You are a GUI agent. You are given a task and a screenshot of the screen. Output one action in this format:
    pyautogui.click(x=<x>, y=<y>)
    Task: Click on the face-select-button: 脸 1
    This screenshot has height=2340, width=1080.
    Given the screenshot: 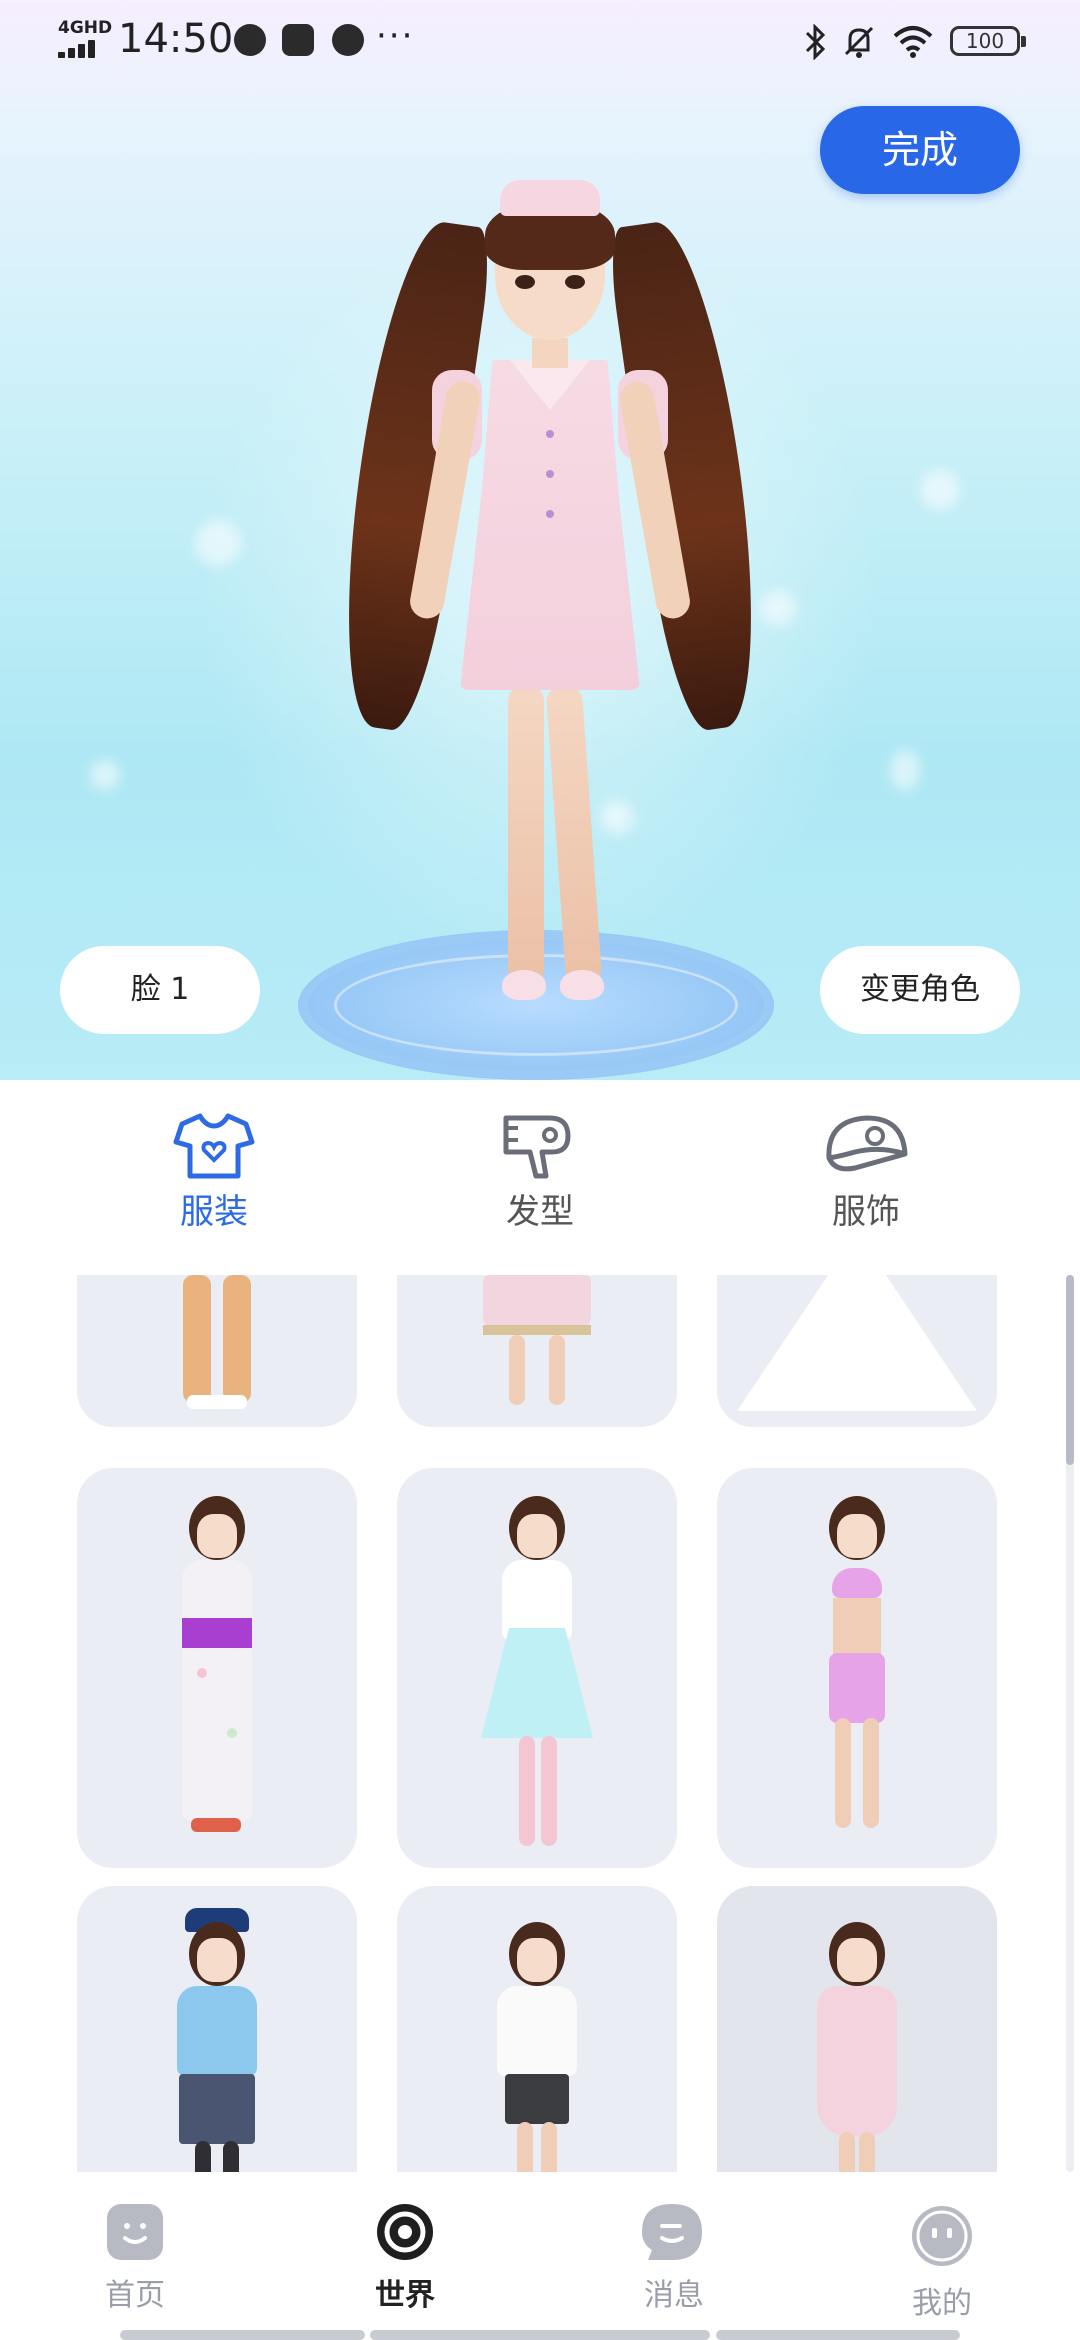 What is the action you would take?
    pyautogui.click(x=160, y=990)
    